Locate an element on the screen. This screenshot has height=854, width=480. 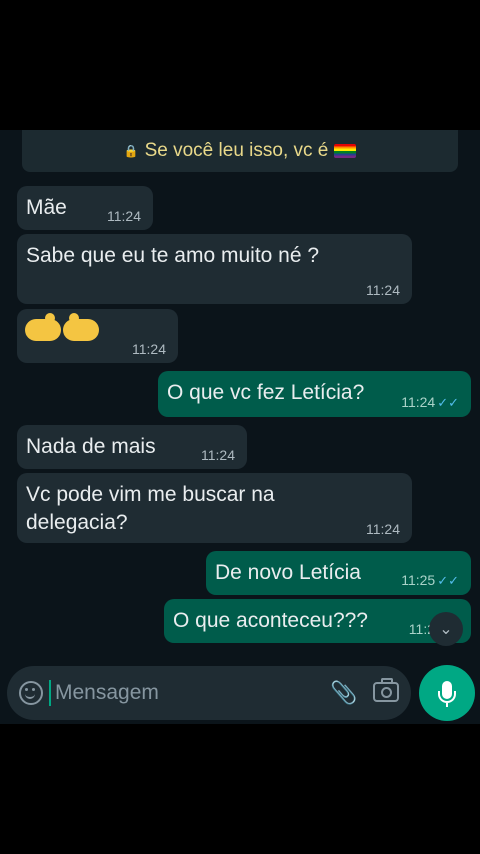
message-outgoing: O que vc fez Letícia? 11:24 ✓✓ is located at coordinates (314, 394).